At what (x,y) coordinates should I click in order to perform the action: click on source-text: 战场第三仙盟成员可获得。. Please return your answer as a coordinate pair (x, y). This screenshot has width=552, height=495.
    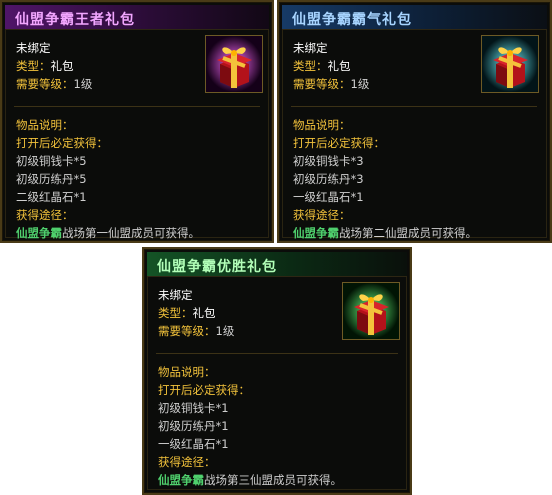
    Looking at the image, I should click on (273, 480).